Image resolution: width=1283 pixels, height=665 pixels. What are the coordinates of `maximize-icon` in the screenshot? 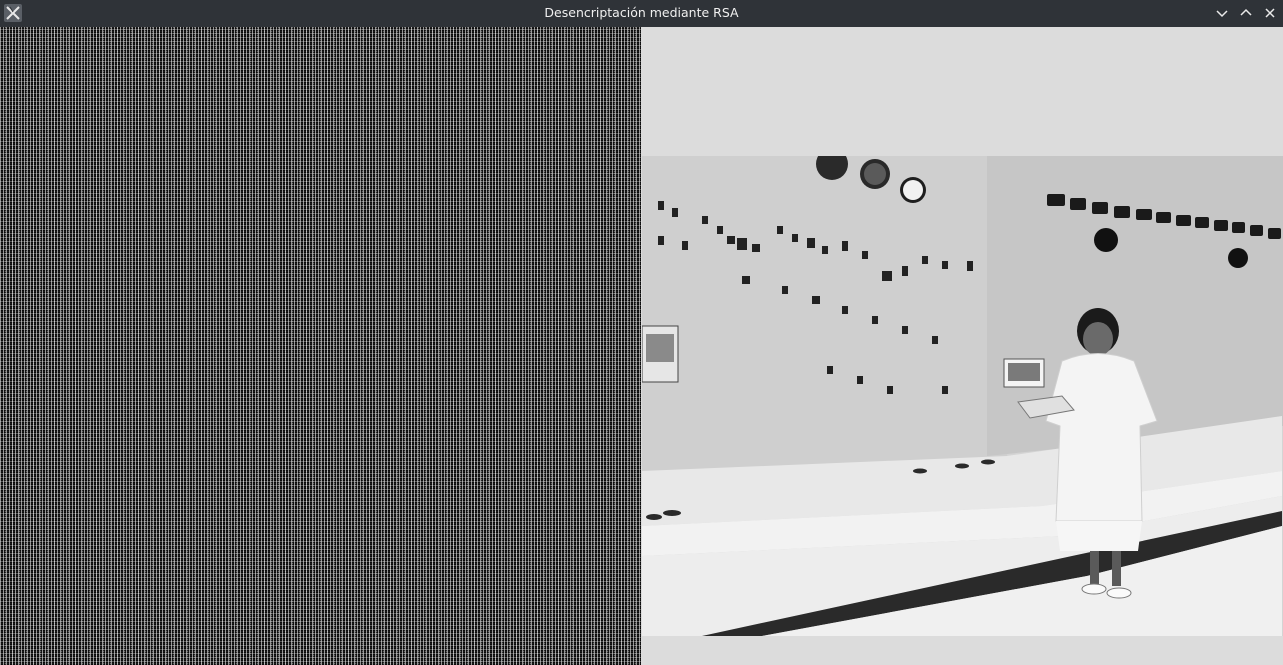 It's located at (1246, 12).